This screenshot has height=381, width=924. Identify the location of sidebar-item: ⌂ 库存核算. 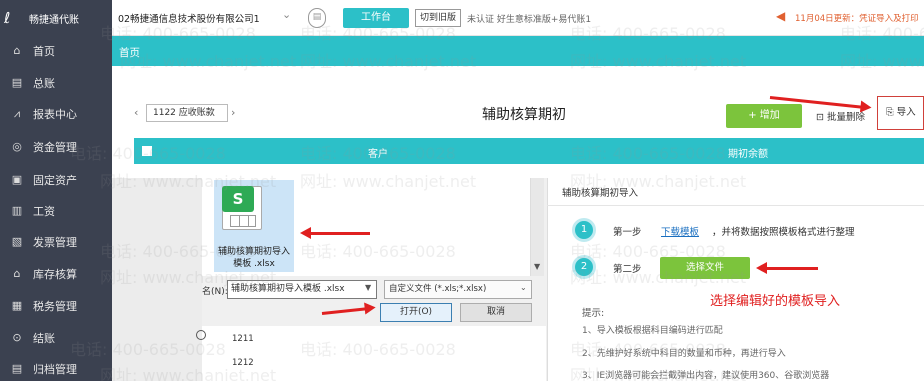
(56, 274).